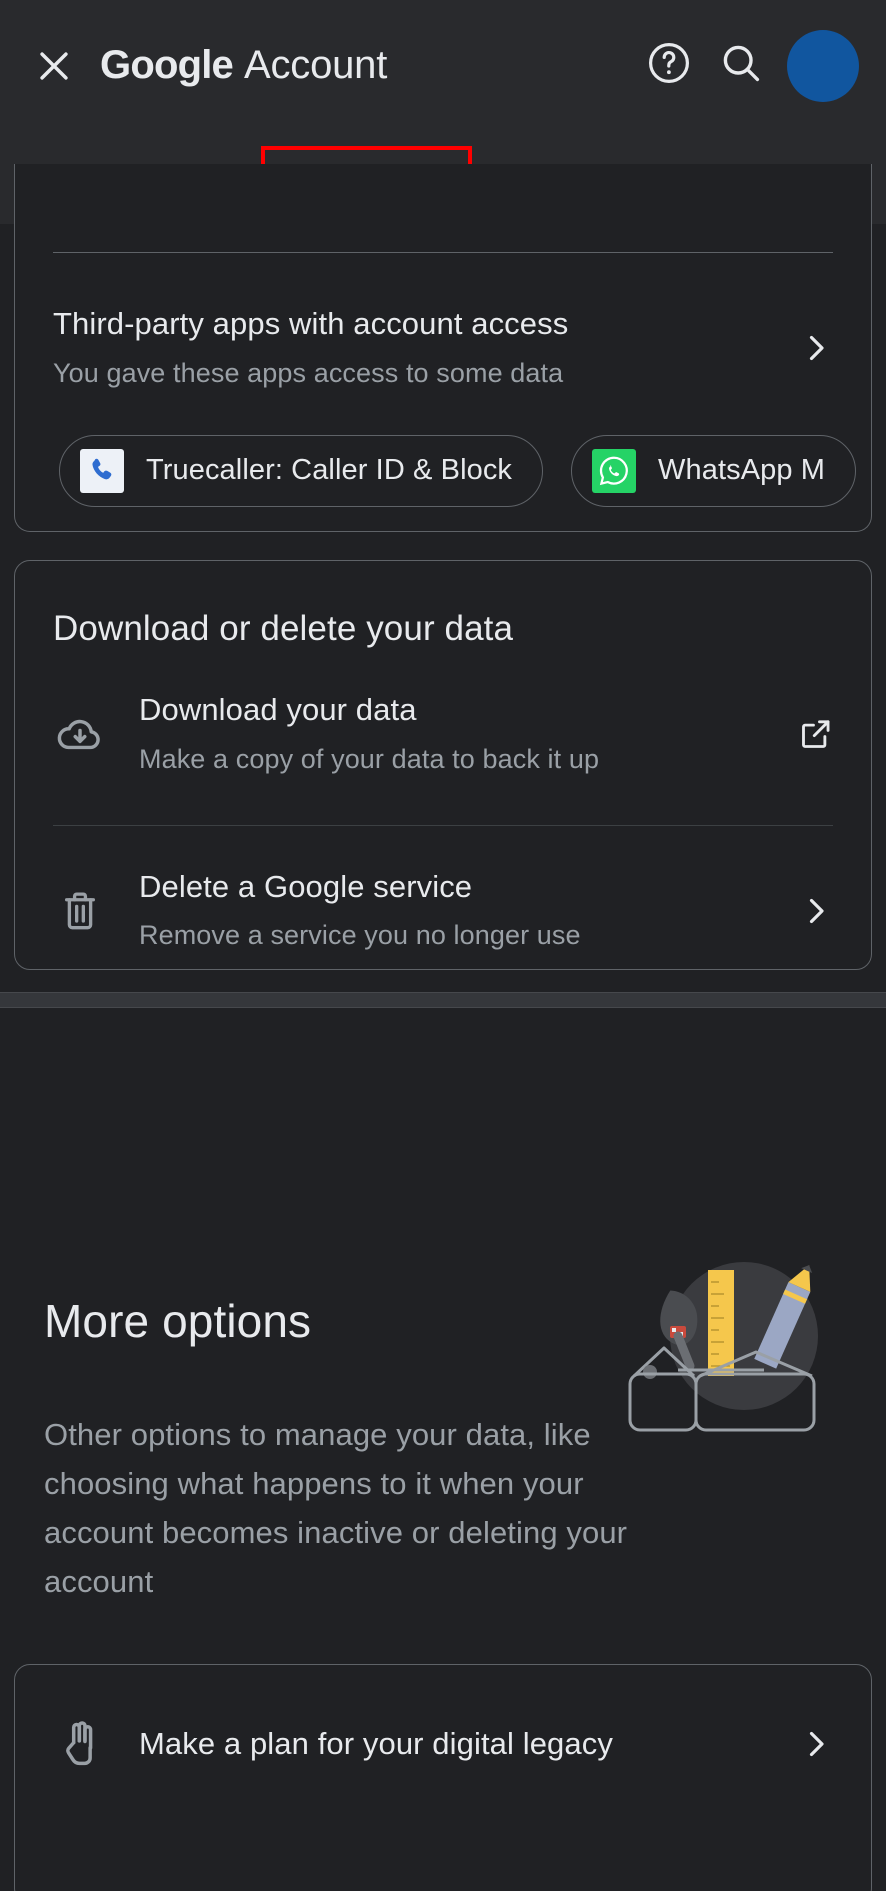  What do you see at coordinates (167, 65) in the screenshot?
I see `brand-google: Google` at bounding box center [167, 65].